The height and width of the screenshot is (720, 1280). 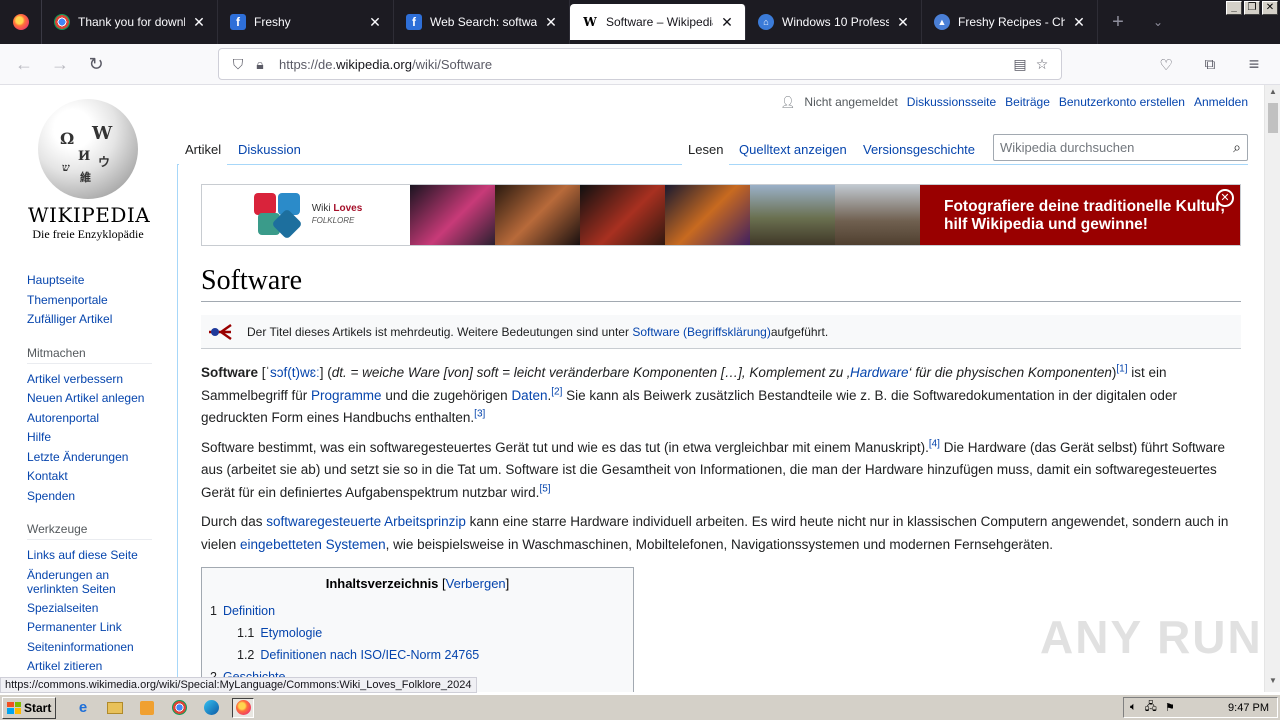 What do you see at coordinates (21, 22) in the screenshot?
I see `firefox-view-button` at bounding box center [21, 22].